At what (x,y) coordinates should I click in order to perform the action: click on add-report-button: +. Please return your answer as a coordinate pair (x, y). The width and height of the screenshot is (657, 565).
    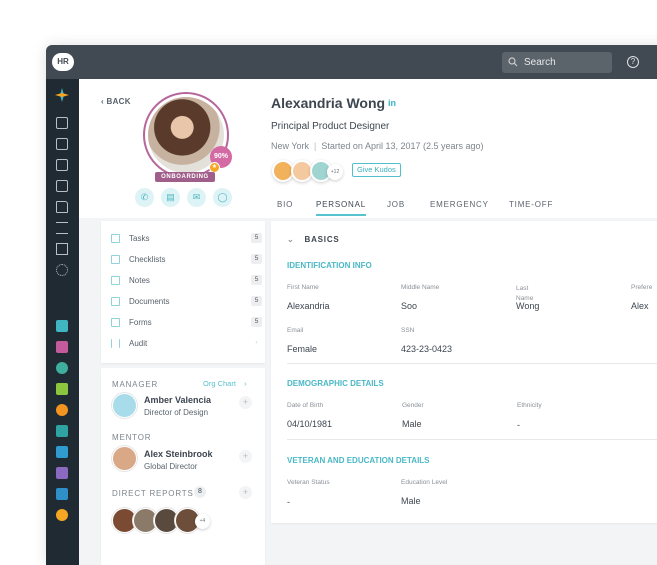
    Looking at the image, I should click on (245, 492).